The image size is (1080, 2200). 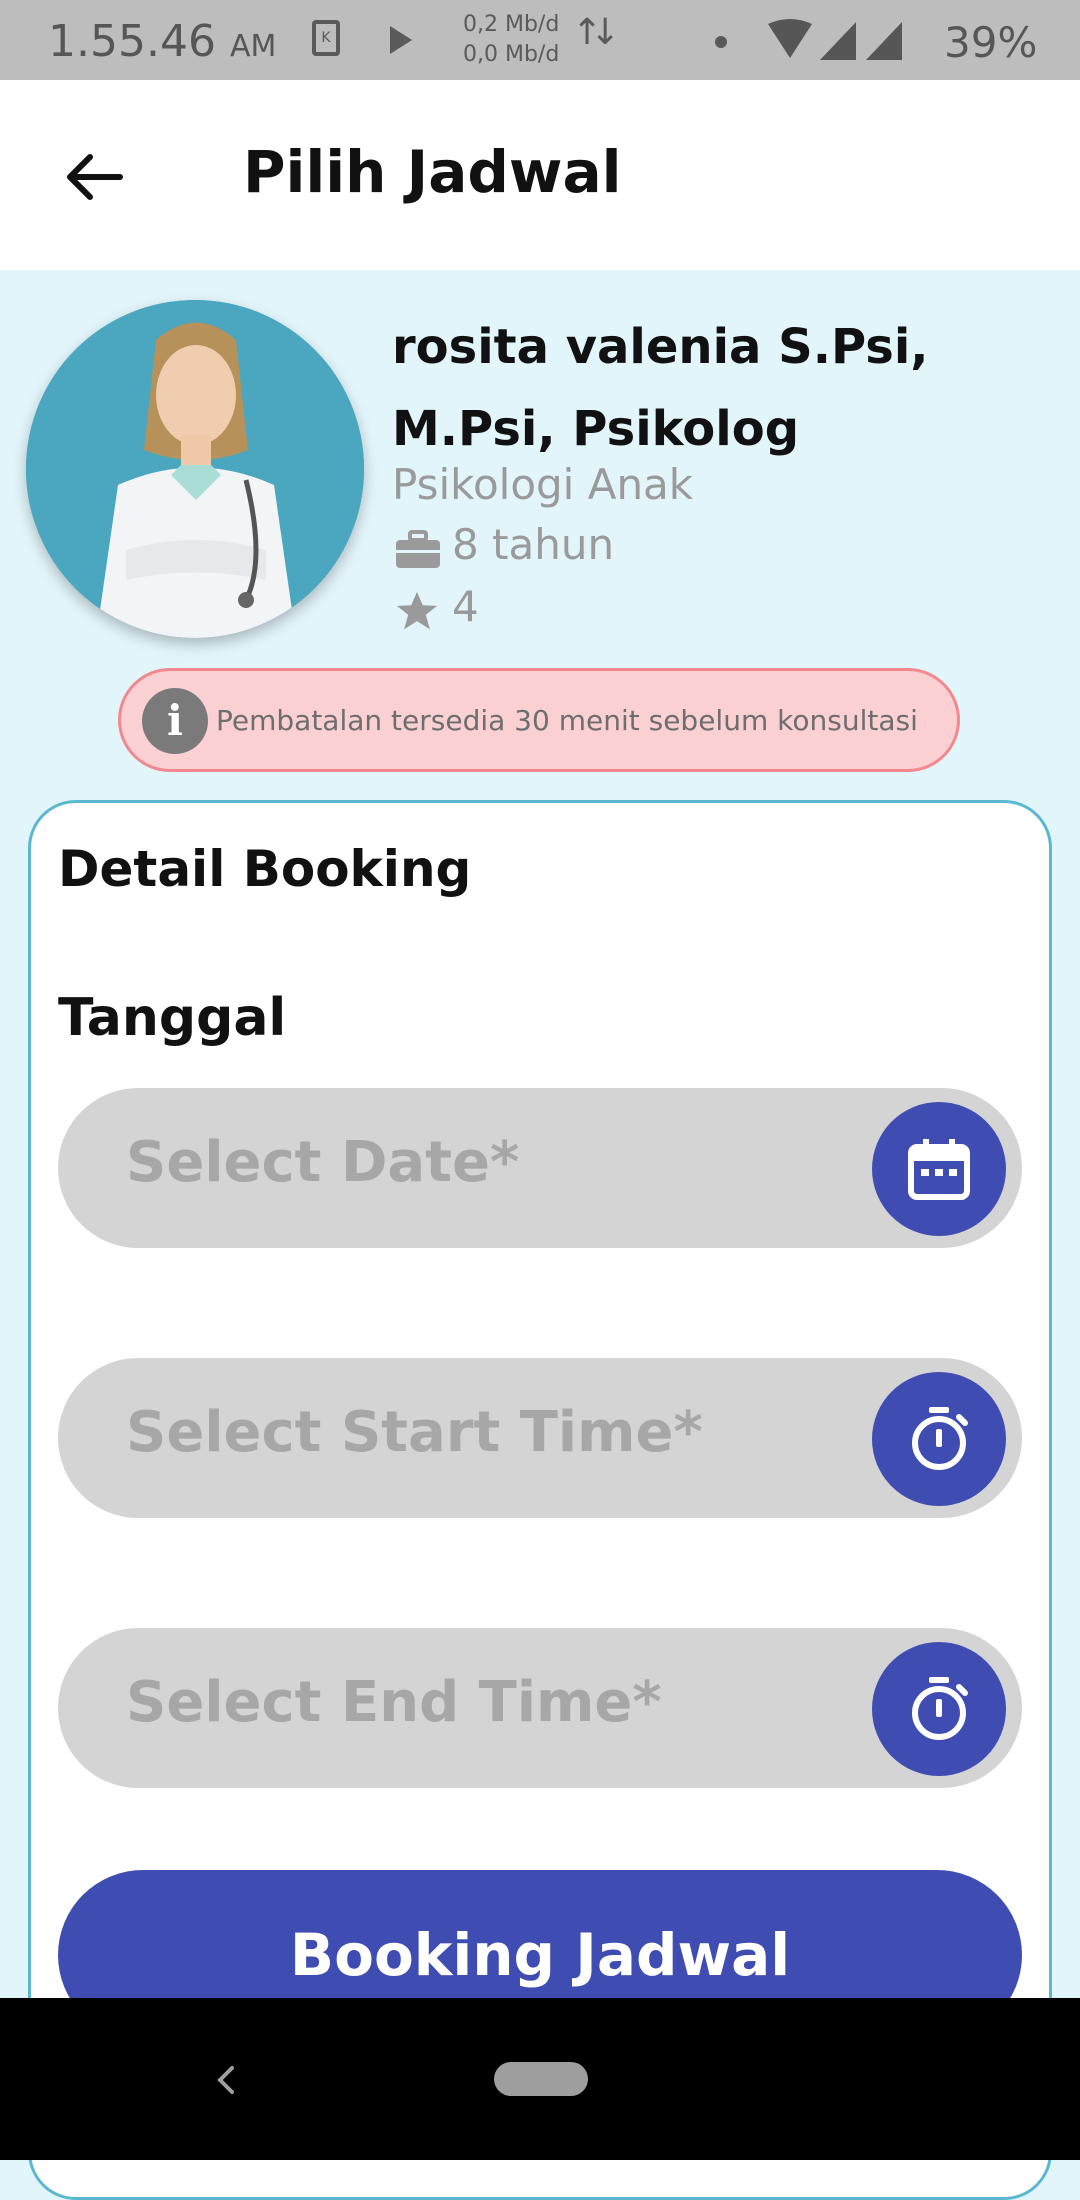 What do you see at coordinates (533, 544) in the screenshot?
I see `doctor-experience: 8 tahun` at bounding box center [533, 544].